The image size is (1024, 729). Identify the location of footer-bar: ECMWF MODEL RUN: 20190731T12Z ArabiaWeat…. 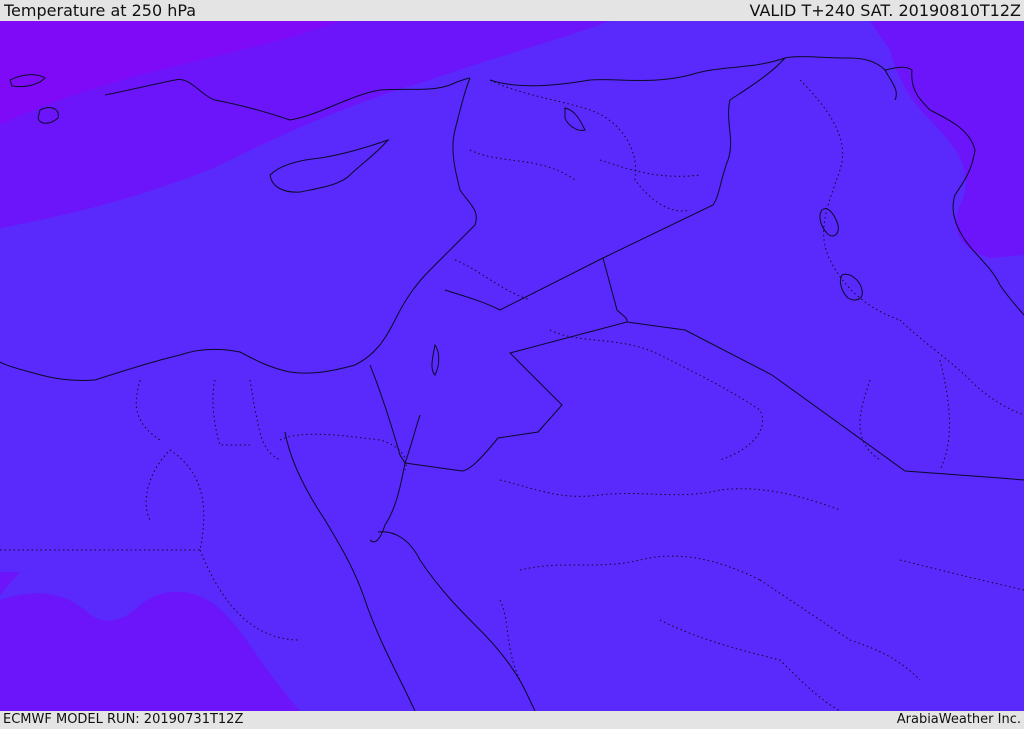
(512, 720).